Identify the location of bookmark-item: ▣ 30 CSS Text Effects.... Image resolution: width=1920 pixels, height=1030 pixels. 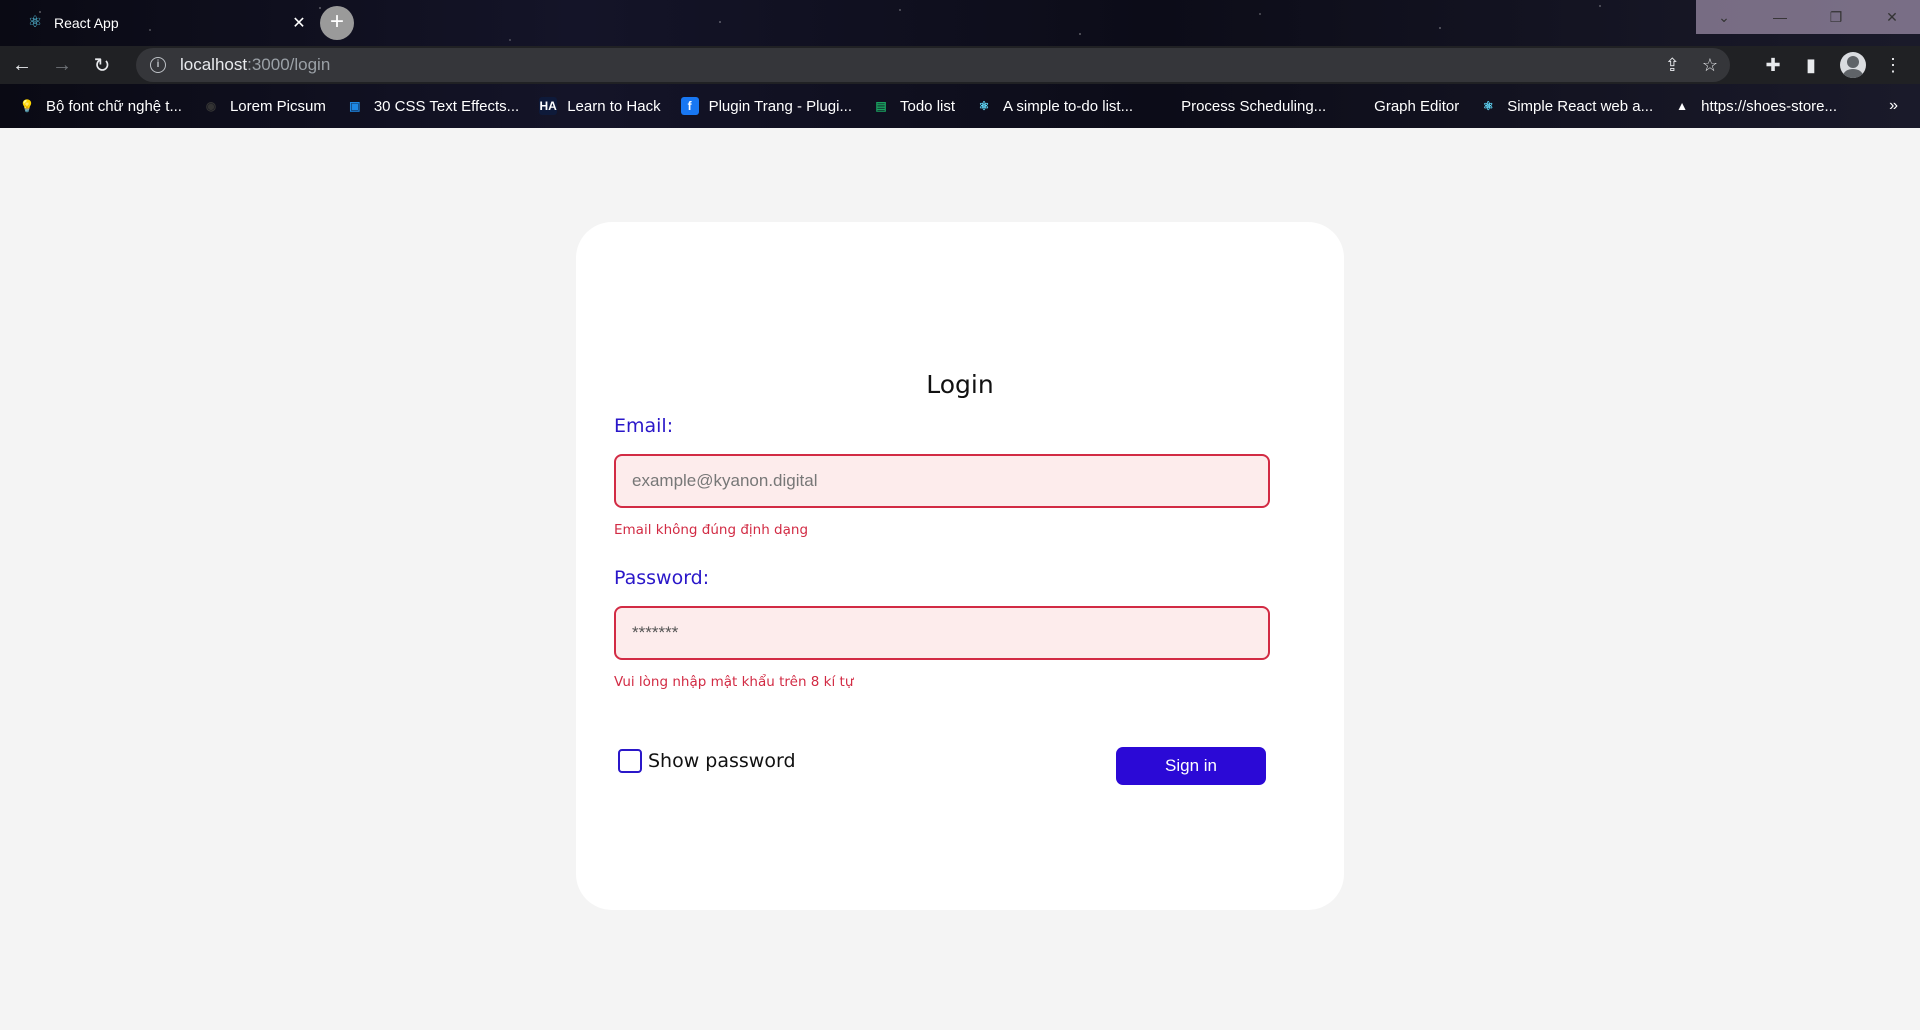
(432, 106).